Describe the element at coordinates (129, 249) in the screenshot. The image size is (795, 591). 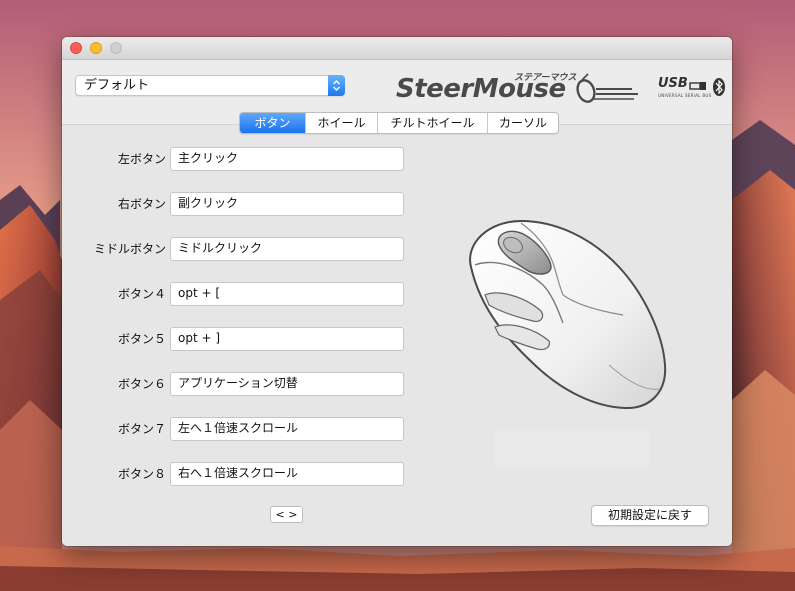
I see `button-label: ミドルボタン` at that location.